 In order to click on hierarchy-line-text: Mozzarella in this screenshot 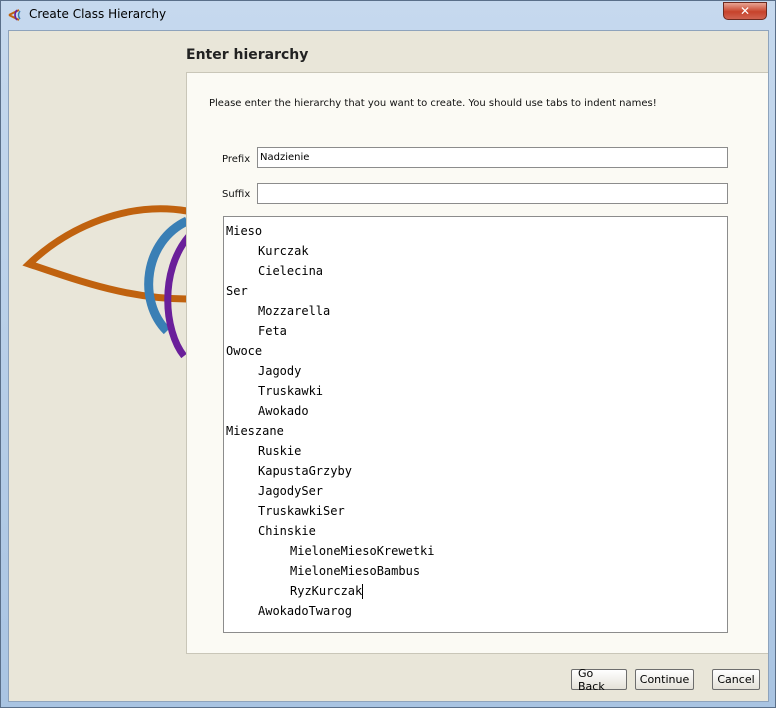, I will do `click(294, 311)`.